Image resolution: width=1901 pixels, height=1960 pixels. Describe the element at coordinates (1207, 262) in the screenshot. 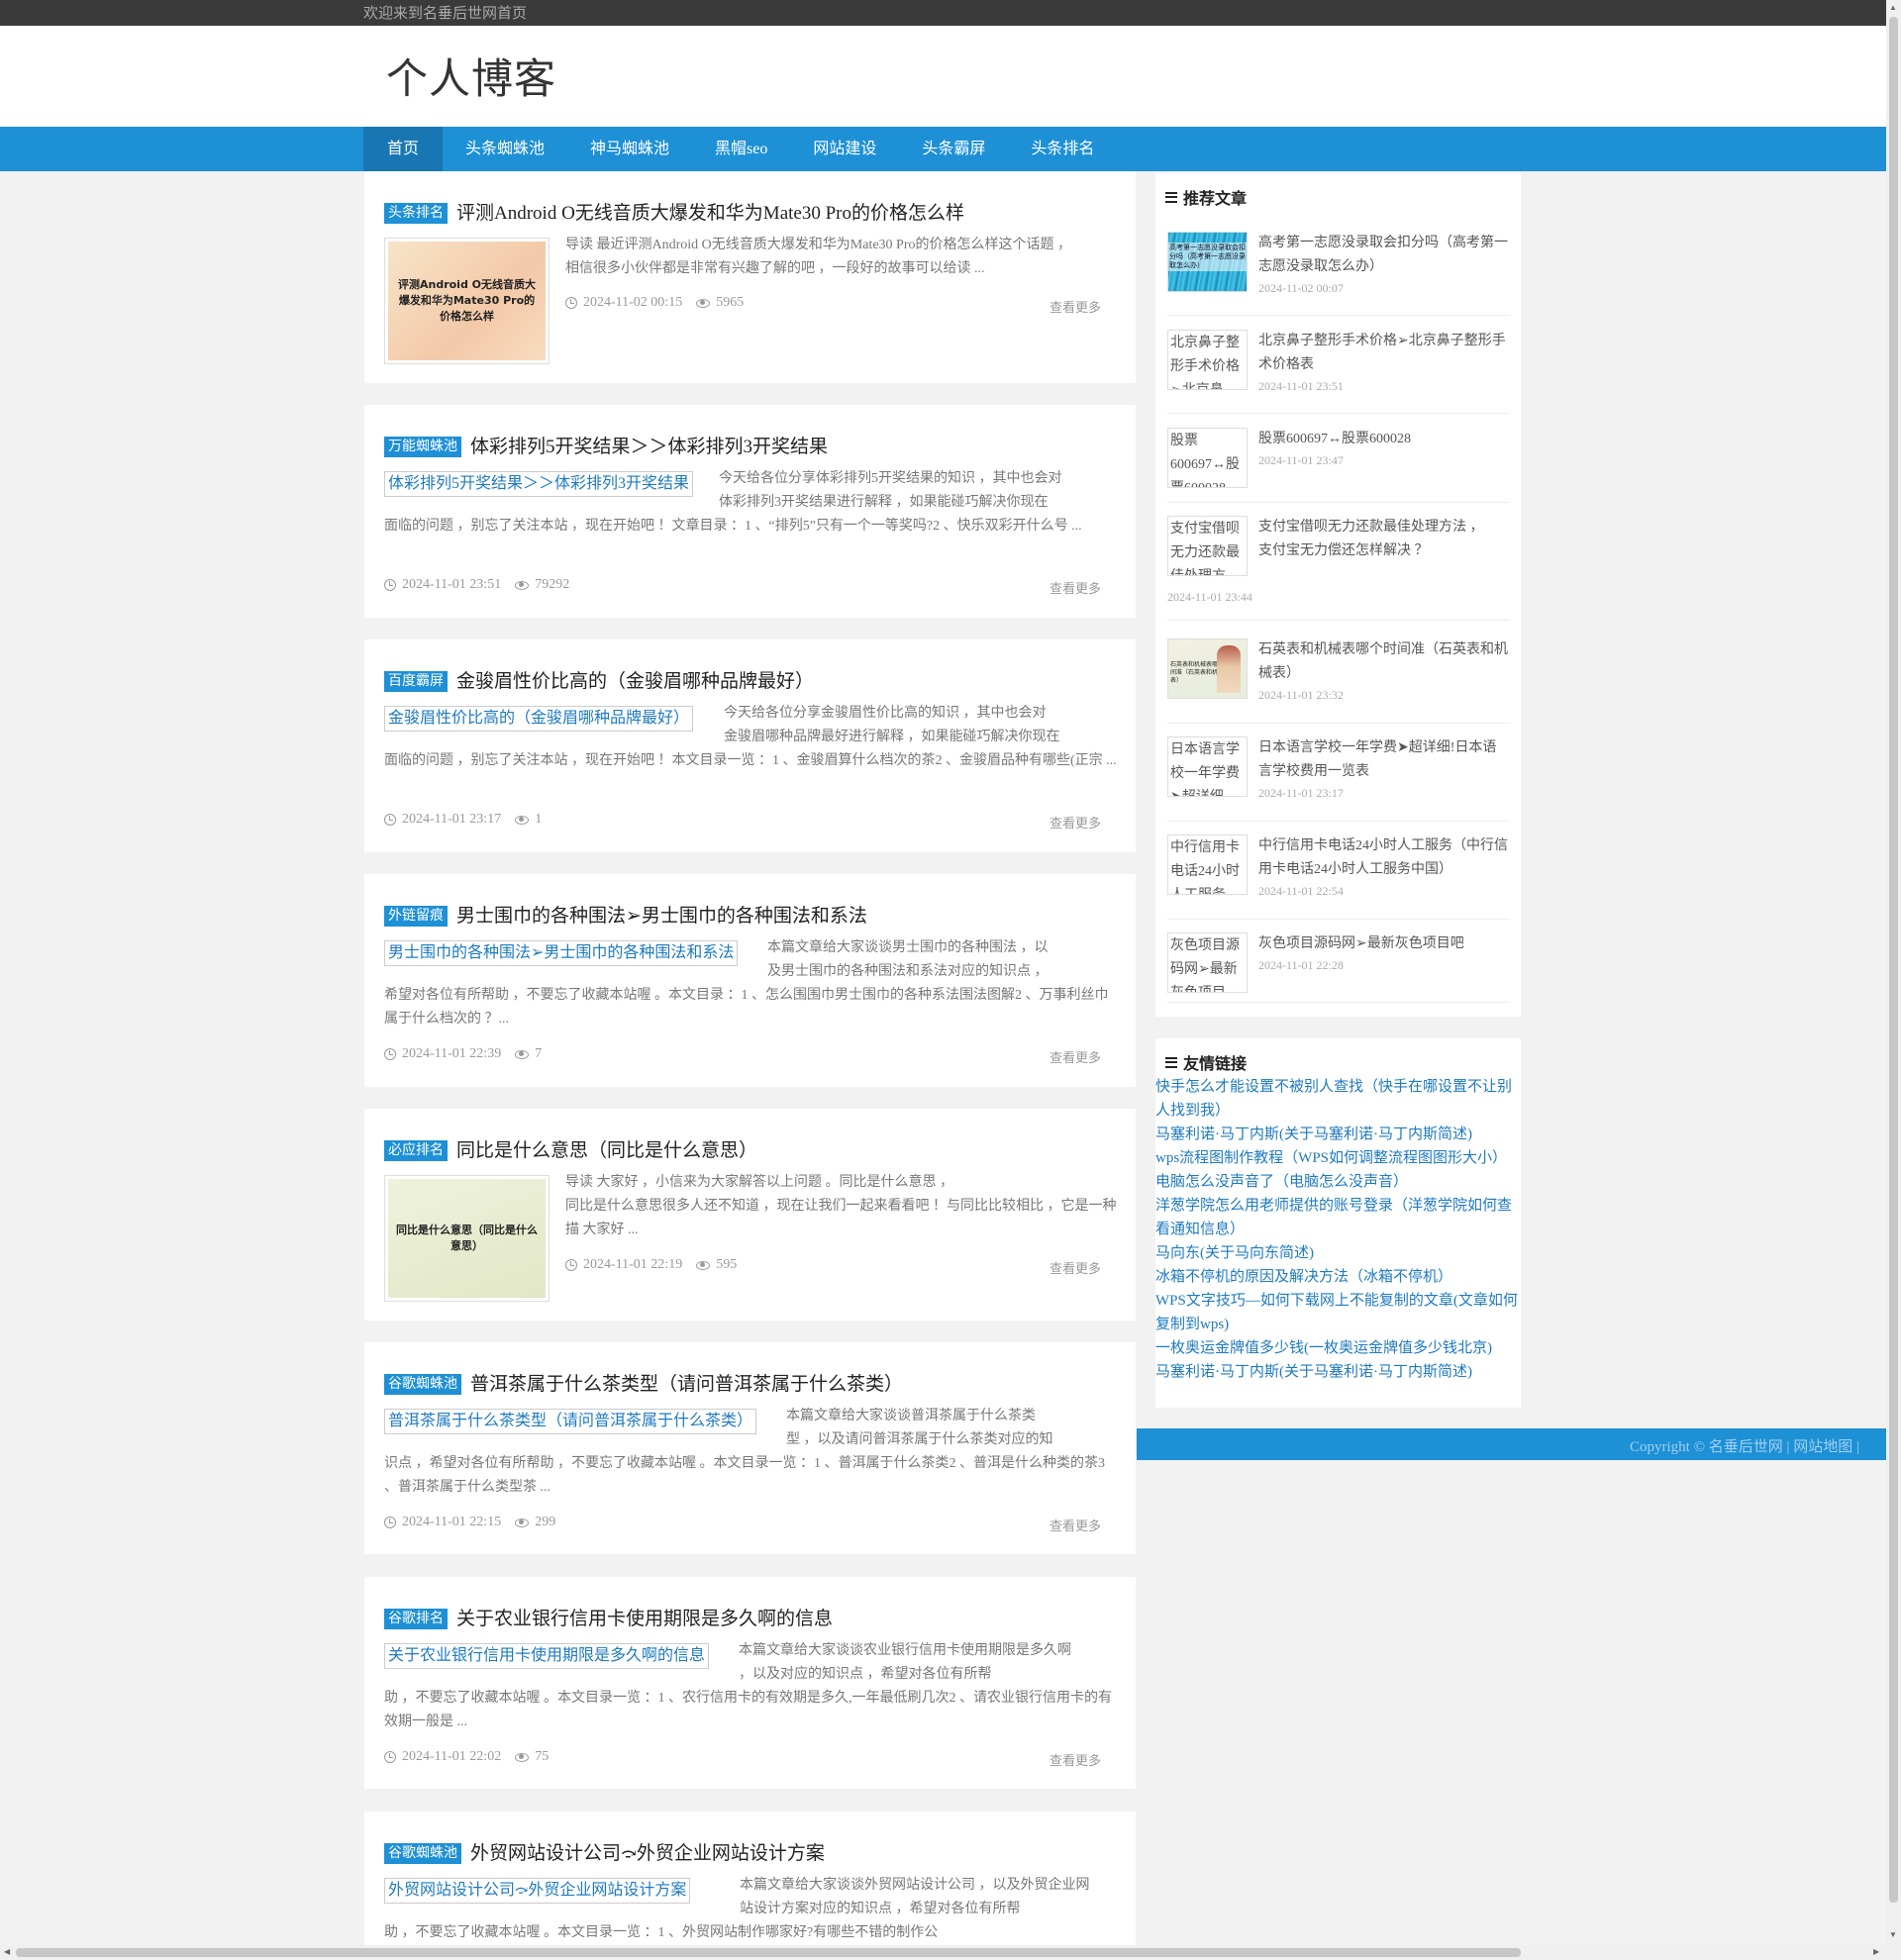

I see `recommend-thumbnail: 高考第一志愿没录取会扣分吗（高考第一志愿没录取怎么办）` at that location.